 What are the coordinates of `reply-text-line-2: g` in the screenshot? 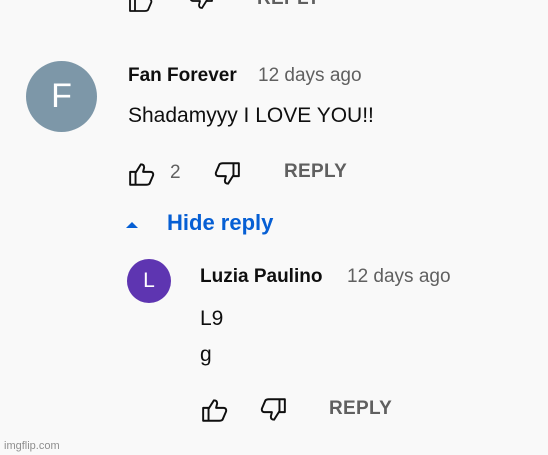 It's located at (206, 354).